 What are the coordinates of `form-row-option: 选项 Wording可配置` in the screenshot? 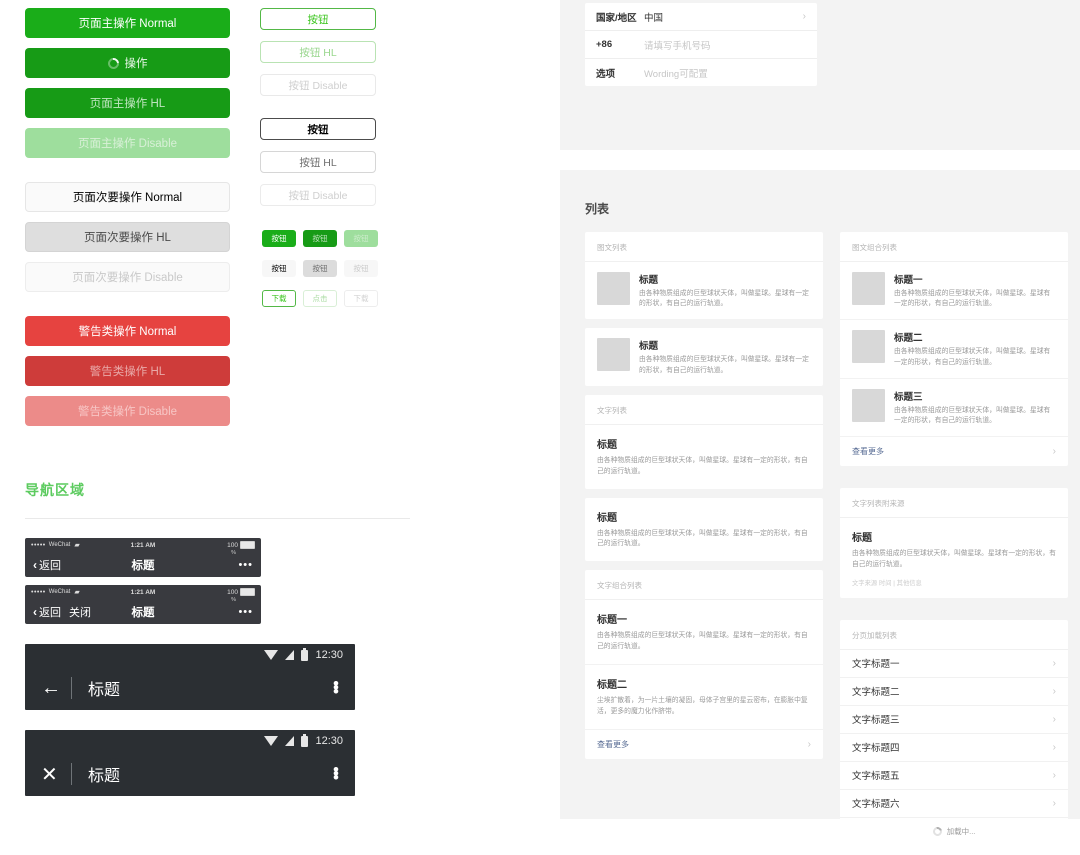 It's located at (701, 72).